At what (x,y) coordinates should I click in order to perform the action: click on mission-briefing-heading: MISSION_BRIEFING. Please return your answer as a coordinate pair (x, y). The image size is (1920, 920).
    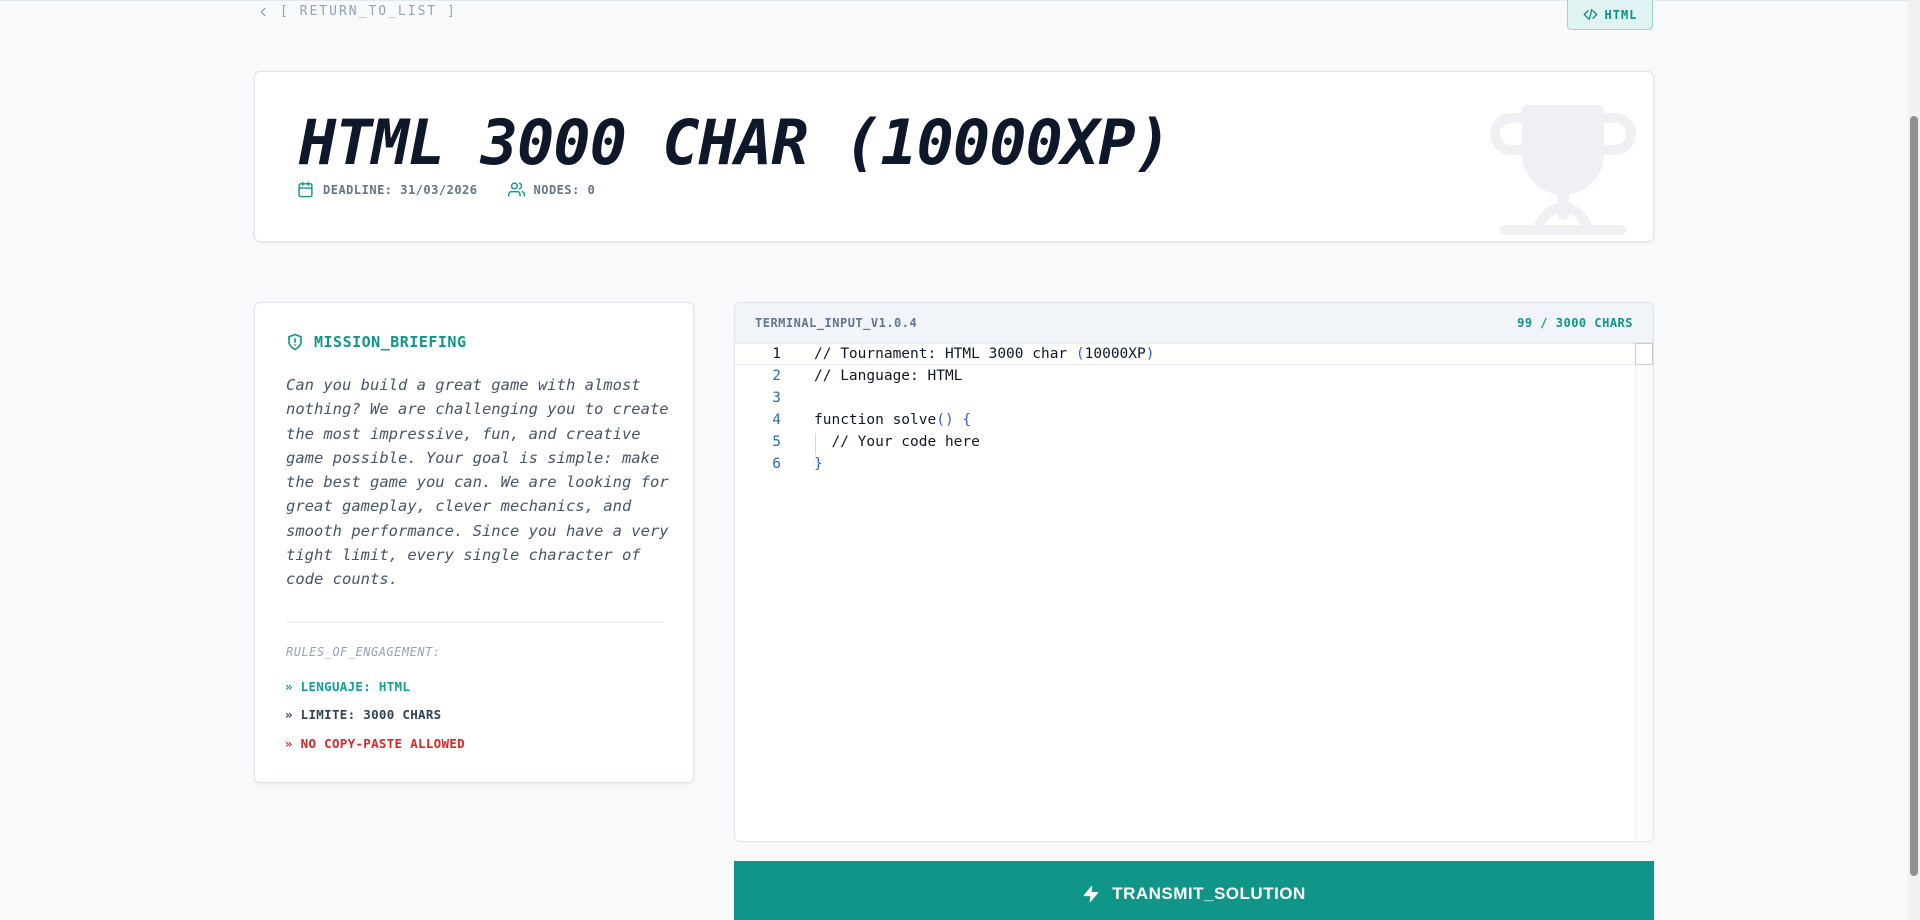
    Looking at the image, I should click on (376, 342).